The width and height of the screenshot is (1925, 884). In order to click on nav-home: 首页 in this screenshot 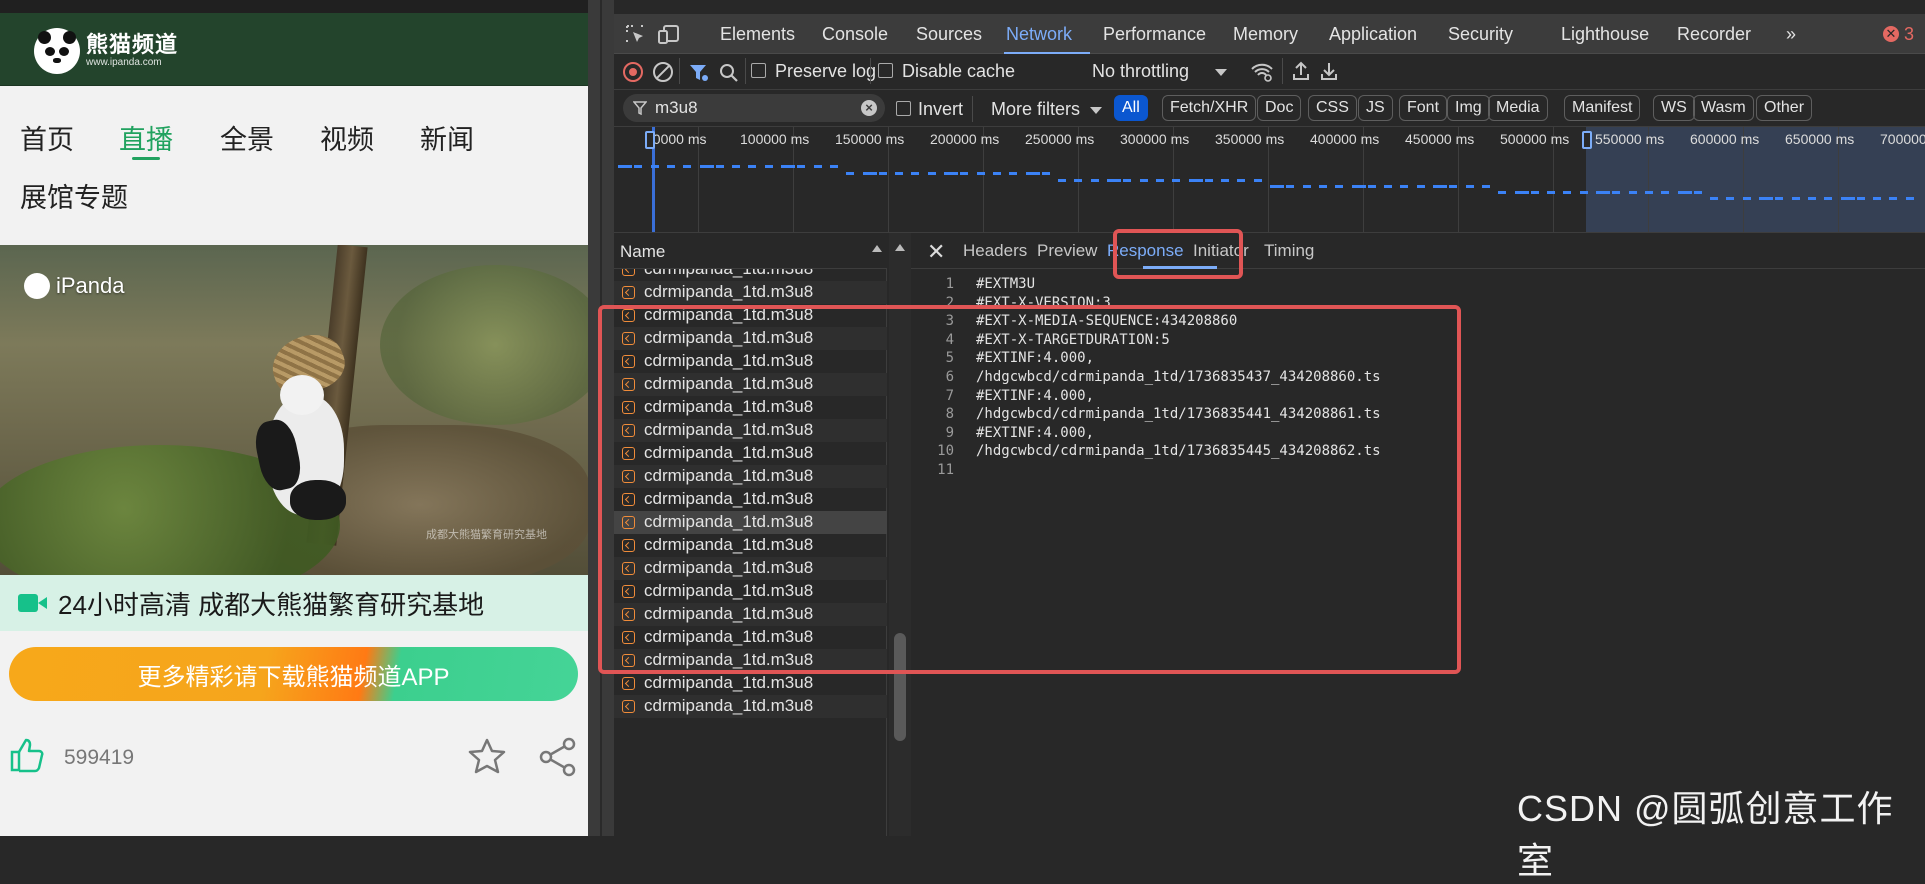, I will do `click(47, 137)`.